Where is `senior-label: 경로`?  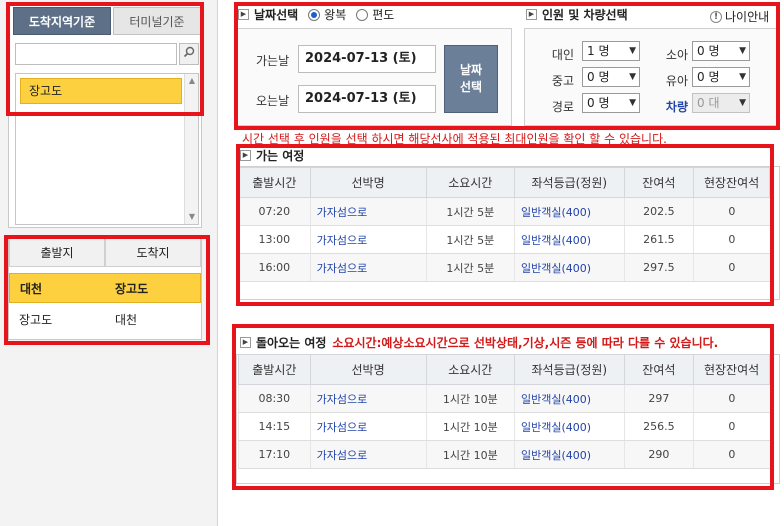
senior-label: 경로 is located at coordinates (562, 107).